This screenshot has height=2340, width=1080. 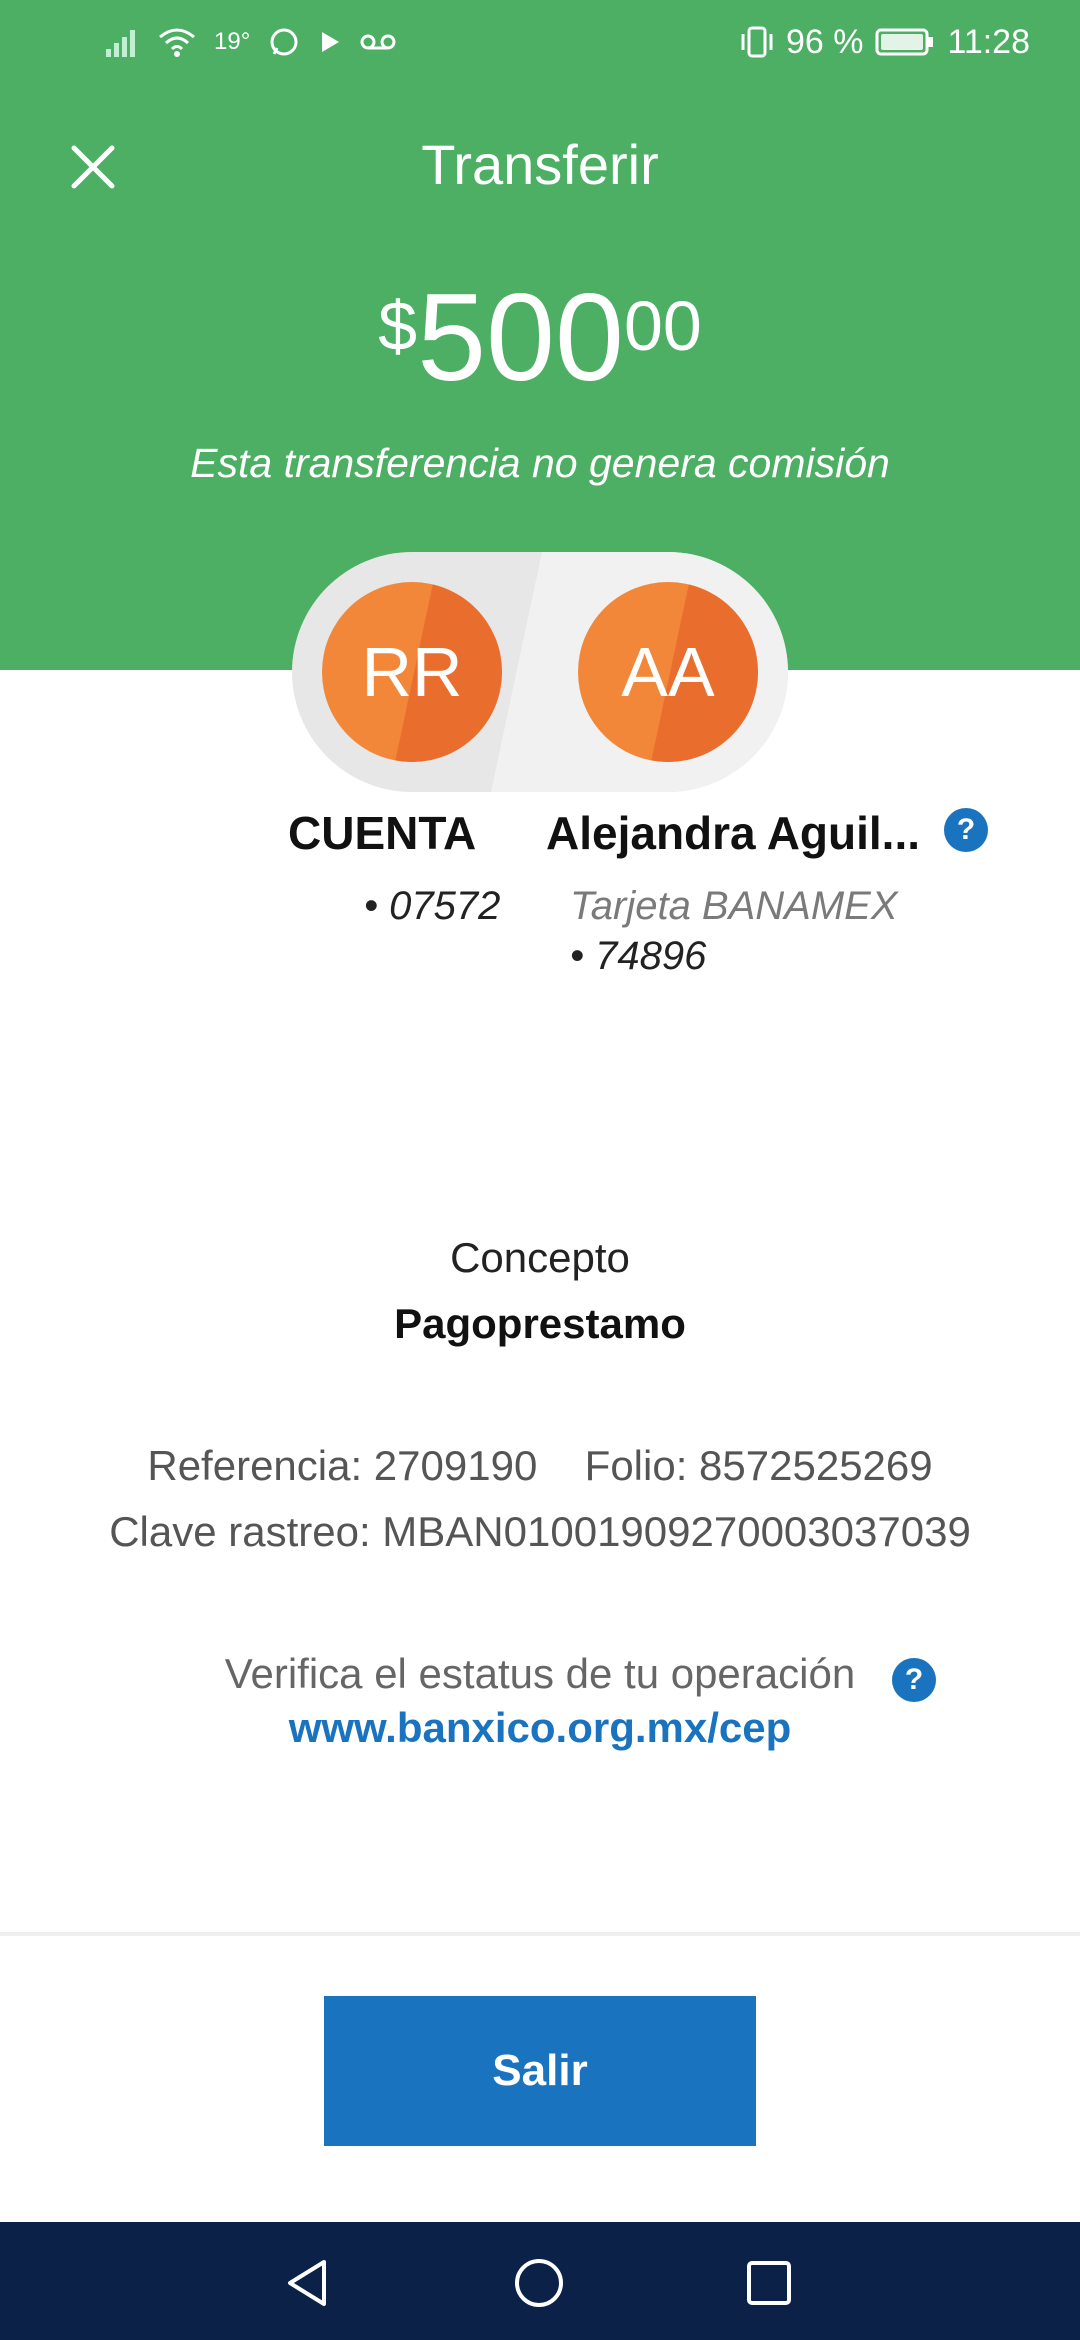 I want to click on exit-button: Salir, so click(x=540, y=2071).